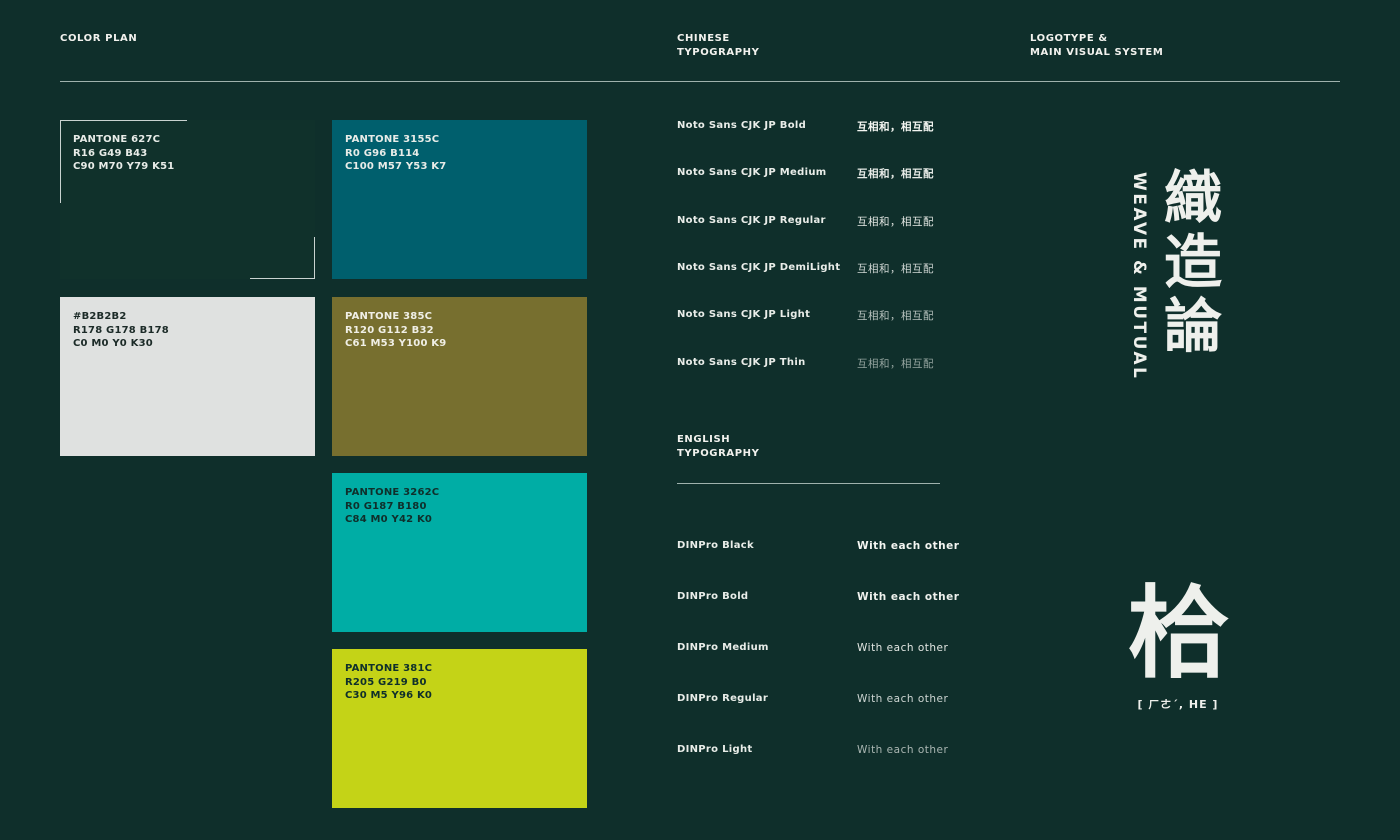  Describe the element at coordinates (742, 125) in the screenshot. I see `cn-font-name: Noto Sans CJK JP Bold` at that location.